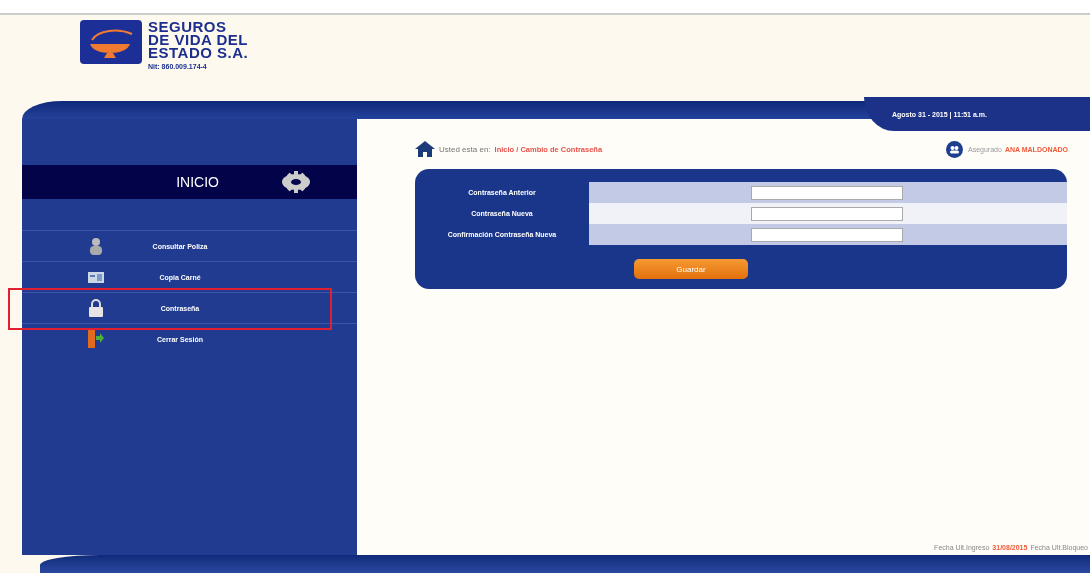 Image resolution: width=1090 pixels, height=573 pixels. I want to click on lamp-logo-icon, so click(111, 42).